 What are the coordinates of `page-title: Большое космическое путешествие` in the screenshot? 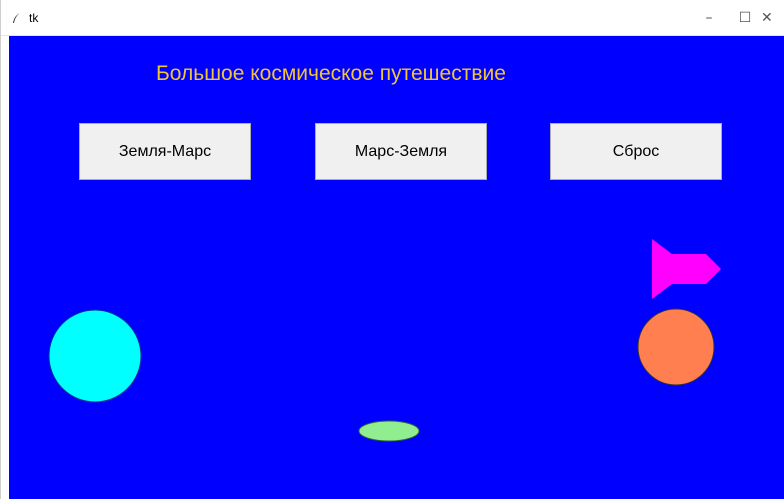 It's located at (331, 73).